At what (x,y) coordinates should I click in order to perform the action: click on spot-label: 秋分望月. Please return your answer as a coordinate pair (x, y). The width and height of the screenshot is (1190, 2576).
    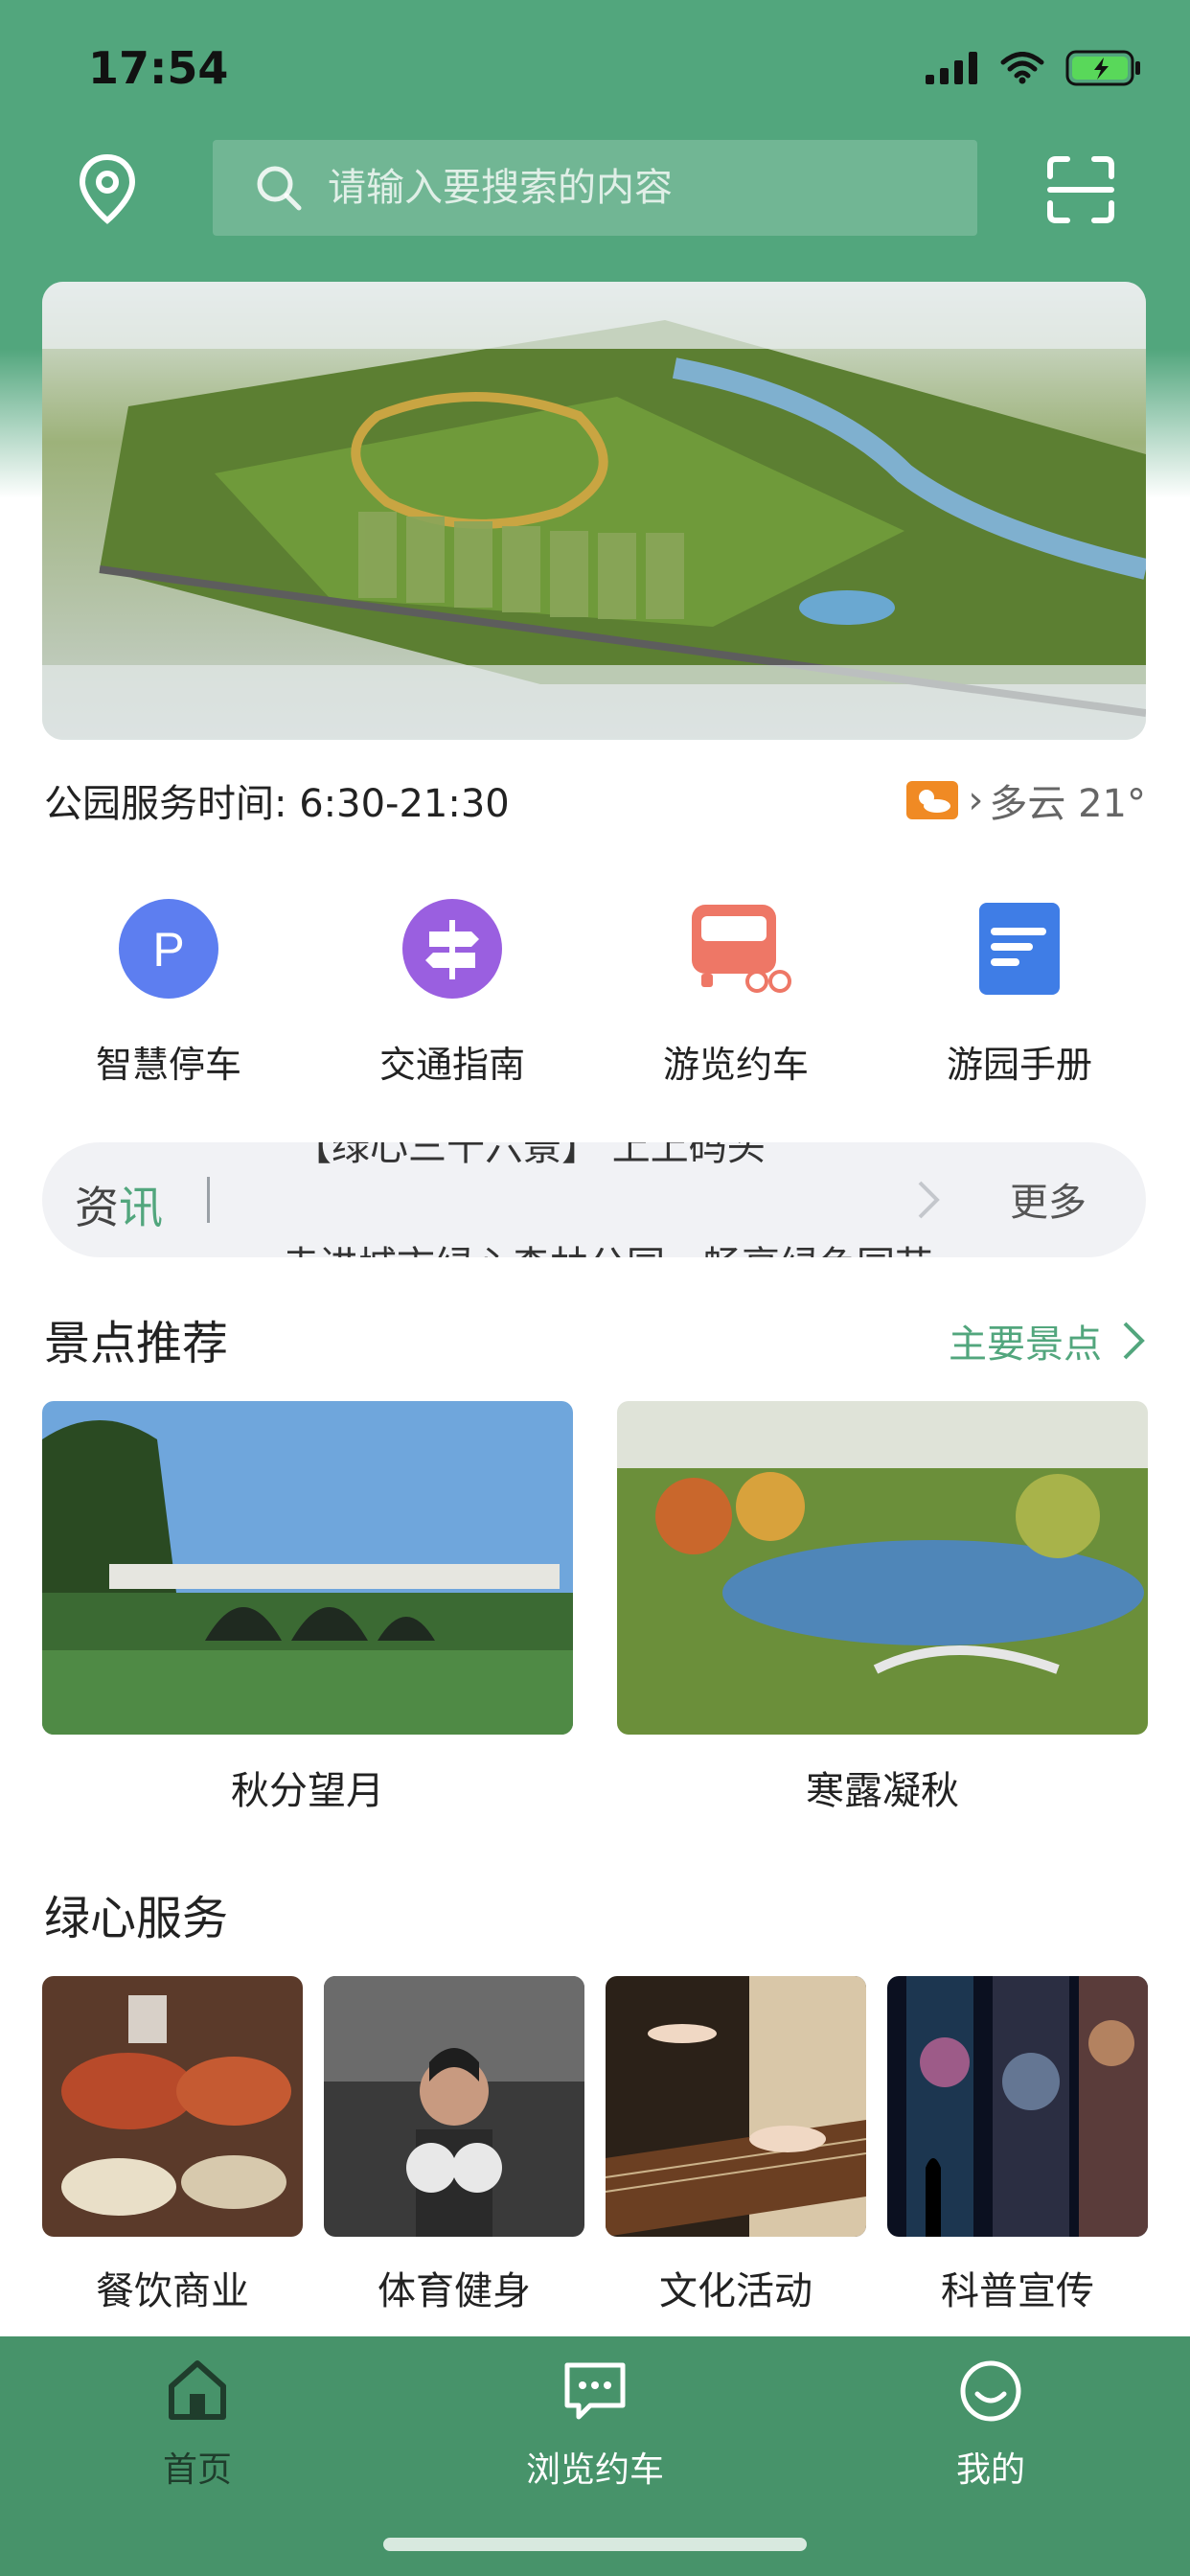
    Looking at the image, I should click on (308, 1791).